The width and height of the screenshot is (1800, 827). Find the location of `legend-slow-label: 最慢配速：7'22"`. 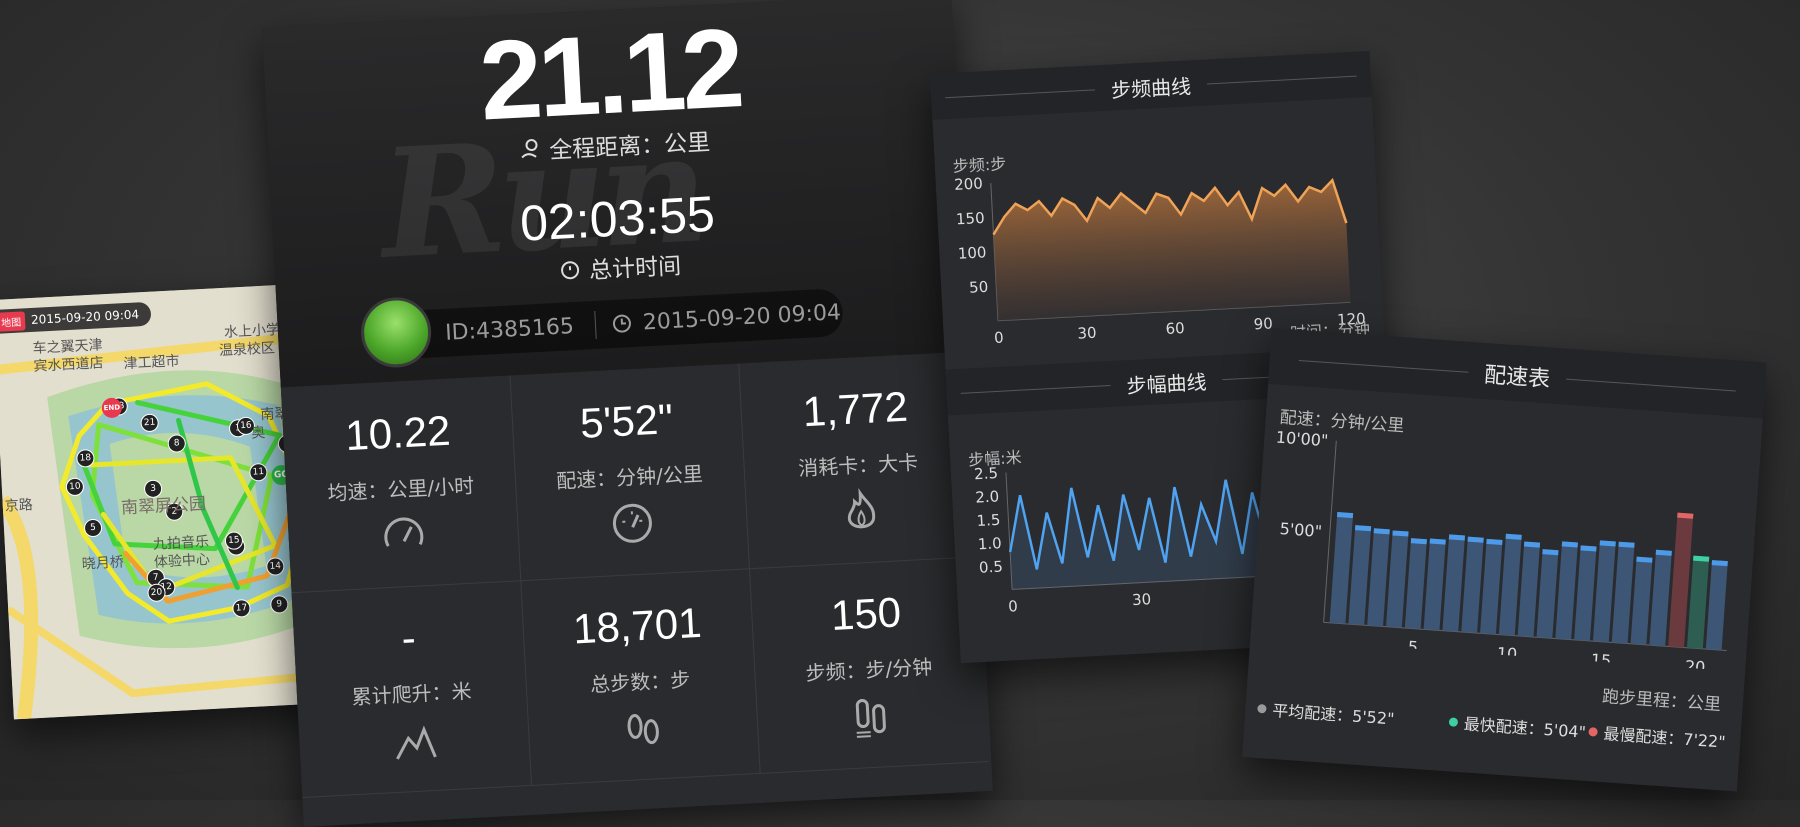

legend-slow-label: 最慢配速：7'22" is located at coordinates (1664, 738).